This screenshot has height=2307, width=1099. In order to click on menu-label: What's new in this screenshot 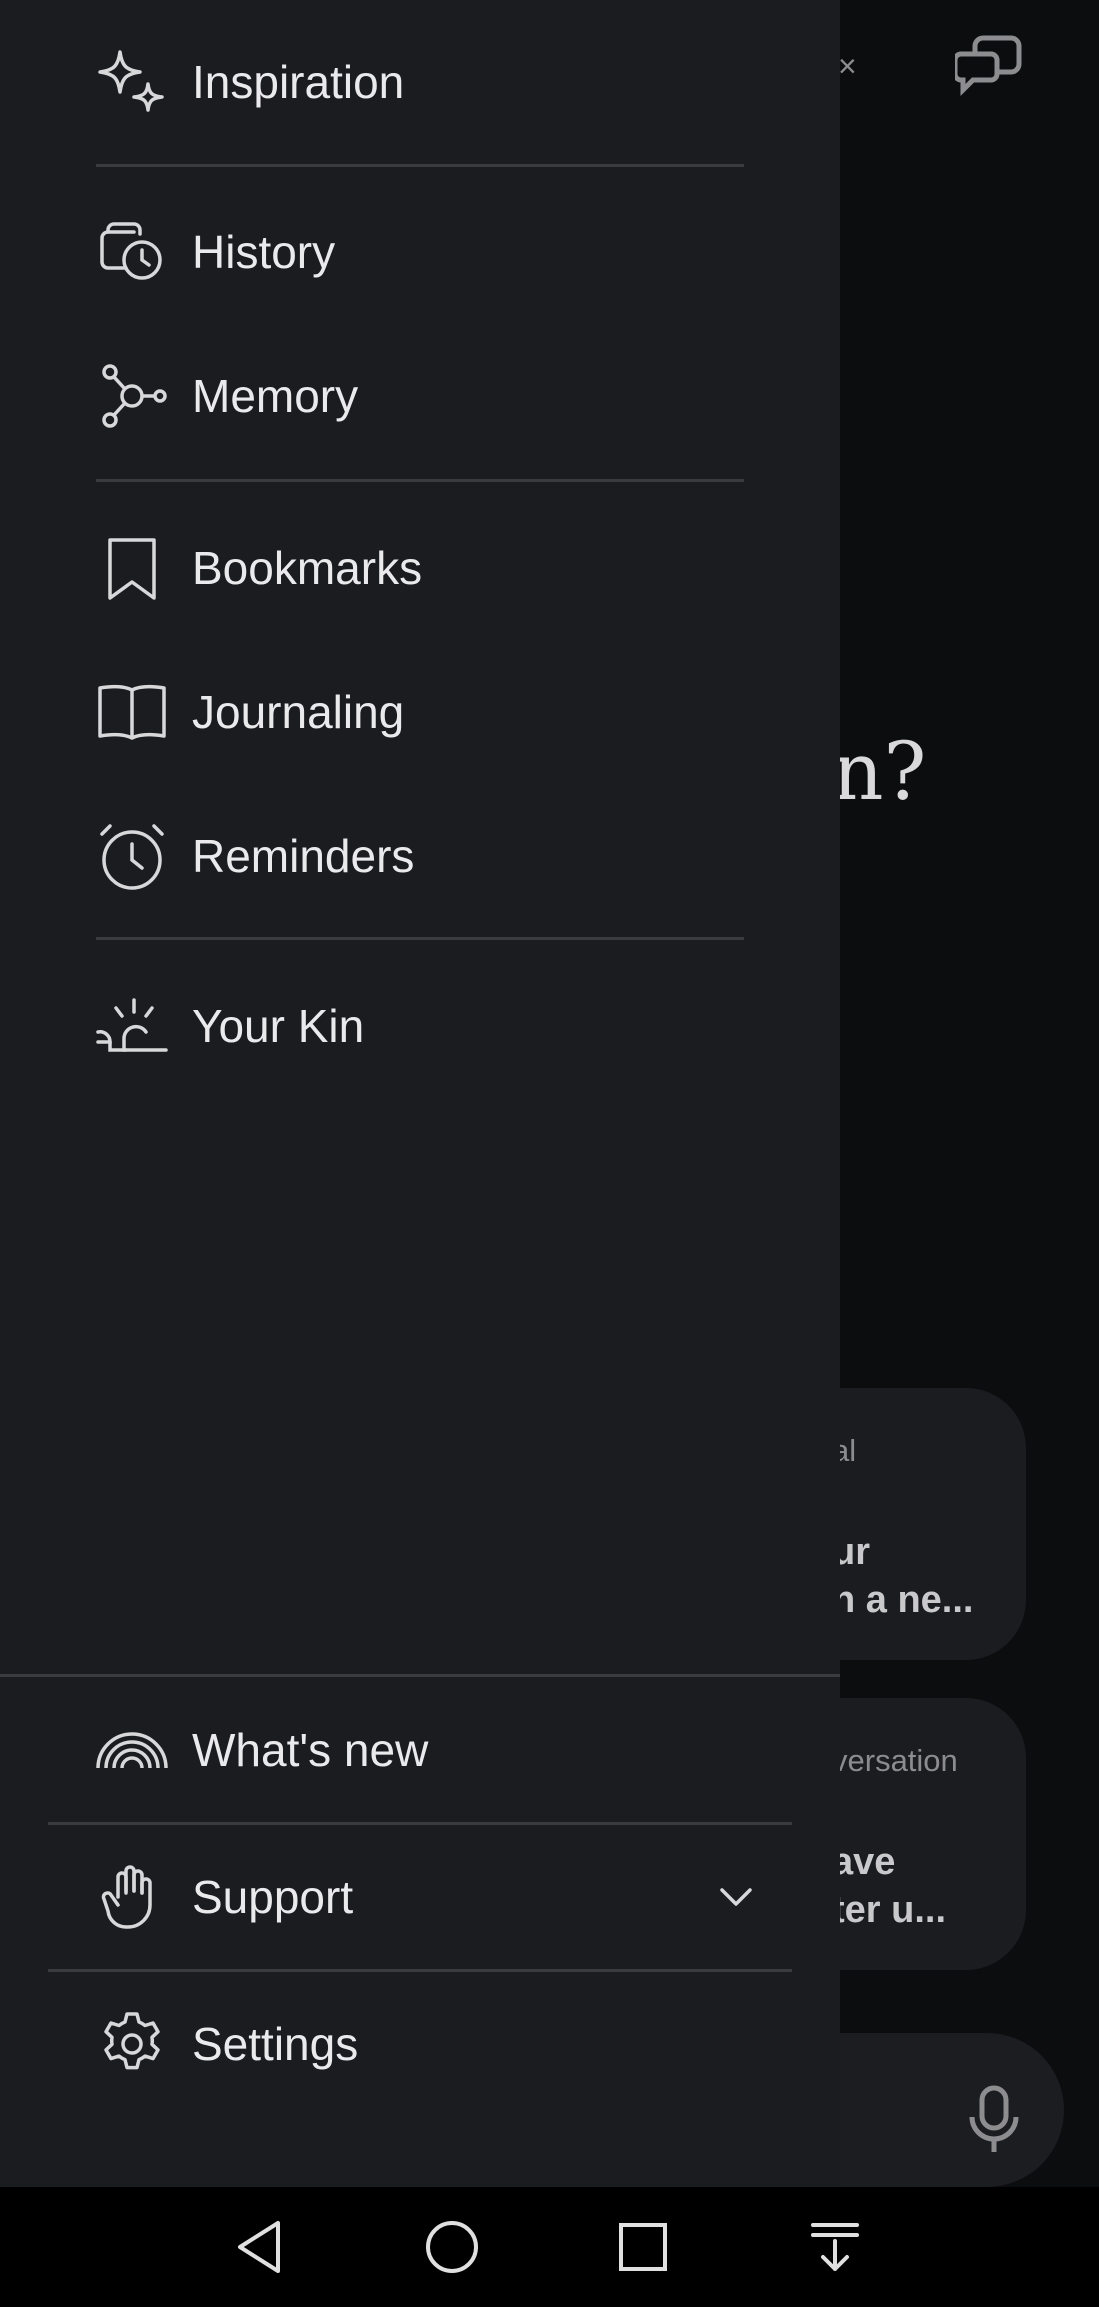, I will do `click(310, 1750)`.